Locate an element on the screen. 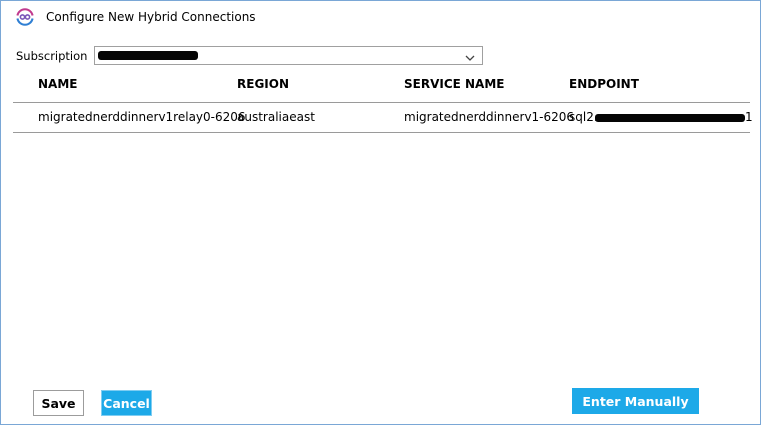 This screenshot has height=425, width=761. column-header-name: NAME is located at coordinates (57, 84).